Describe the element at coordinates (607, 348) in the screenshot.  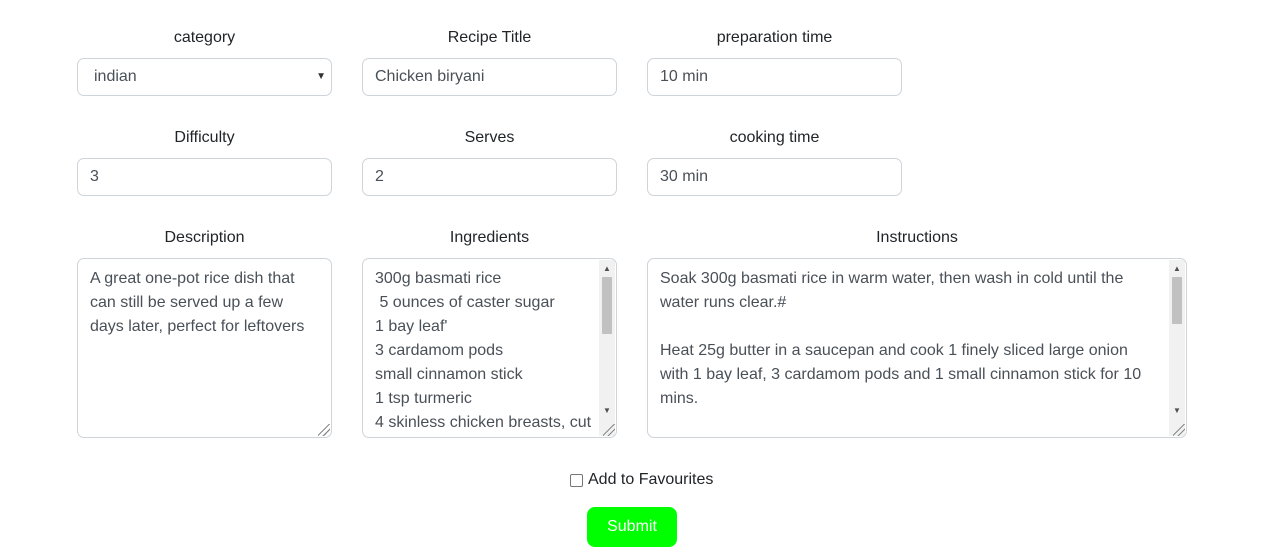
I see `ingredients-scrollbar: ▲ ▼` at that location.